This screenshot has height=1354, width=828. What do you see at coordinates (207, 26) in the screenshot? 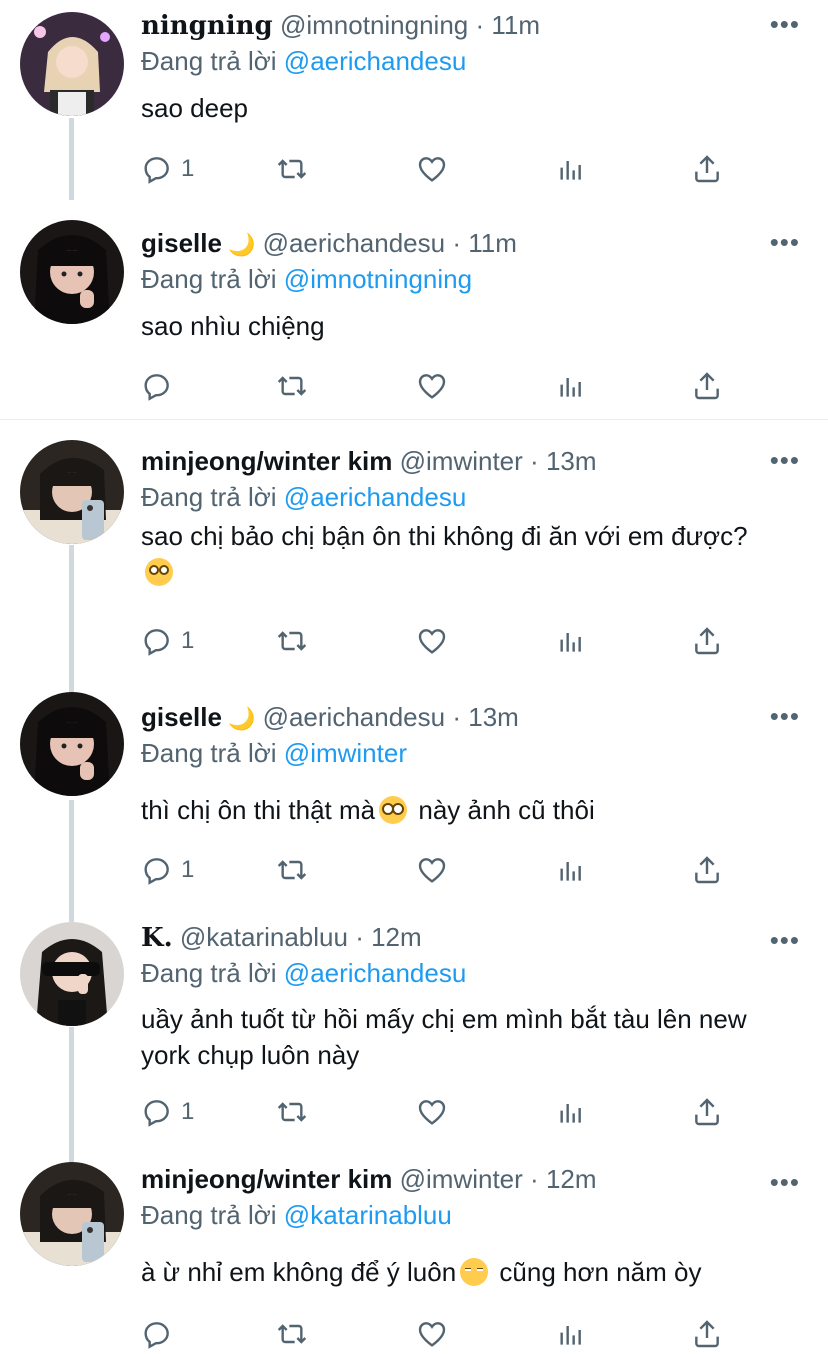
I see `display-name: ningning` at bounding box center [207, 26].